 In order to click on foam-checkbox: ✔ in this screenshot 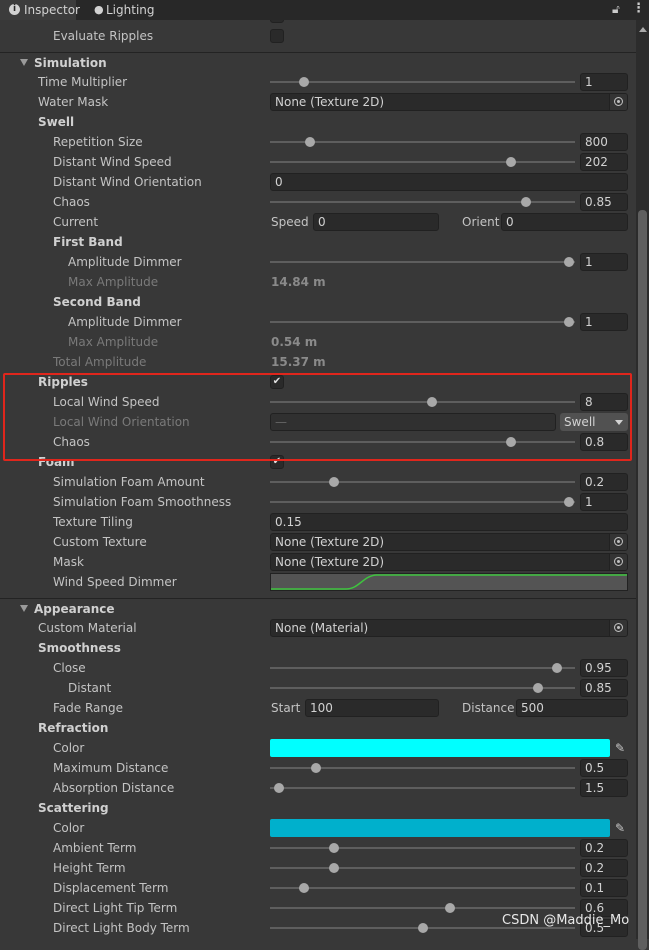, I will do `click(277, 462)`.